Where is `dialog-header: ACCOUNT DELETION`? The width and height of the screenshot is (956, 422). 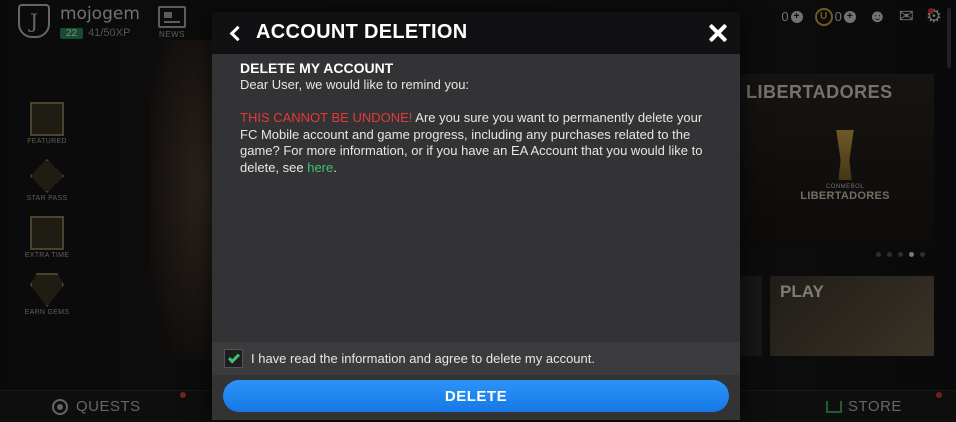 dialog-header: ACCOUNT DELETION is located at coordinates (476, 33).